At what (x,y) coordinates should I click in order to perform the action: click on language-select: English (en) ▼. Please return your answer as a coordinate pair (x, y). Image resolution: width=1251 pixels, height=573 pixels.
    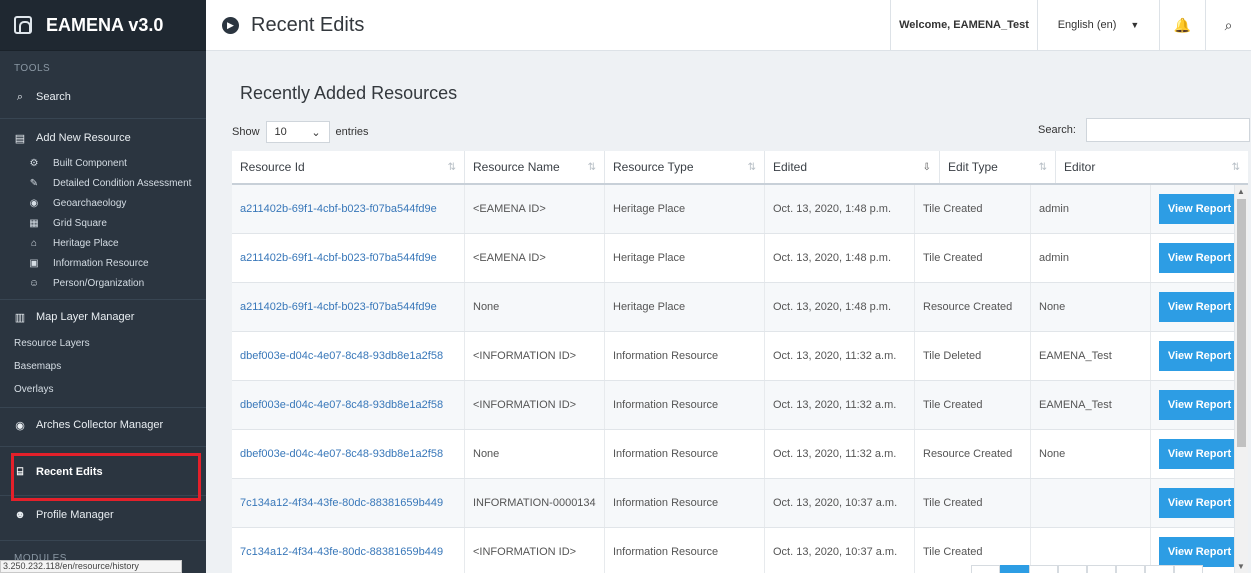
    Looking at the image, I should click on (1098, 25).